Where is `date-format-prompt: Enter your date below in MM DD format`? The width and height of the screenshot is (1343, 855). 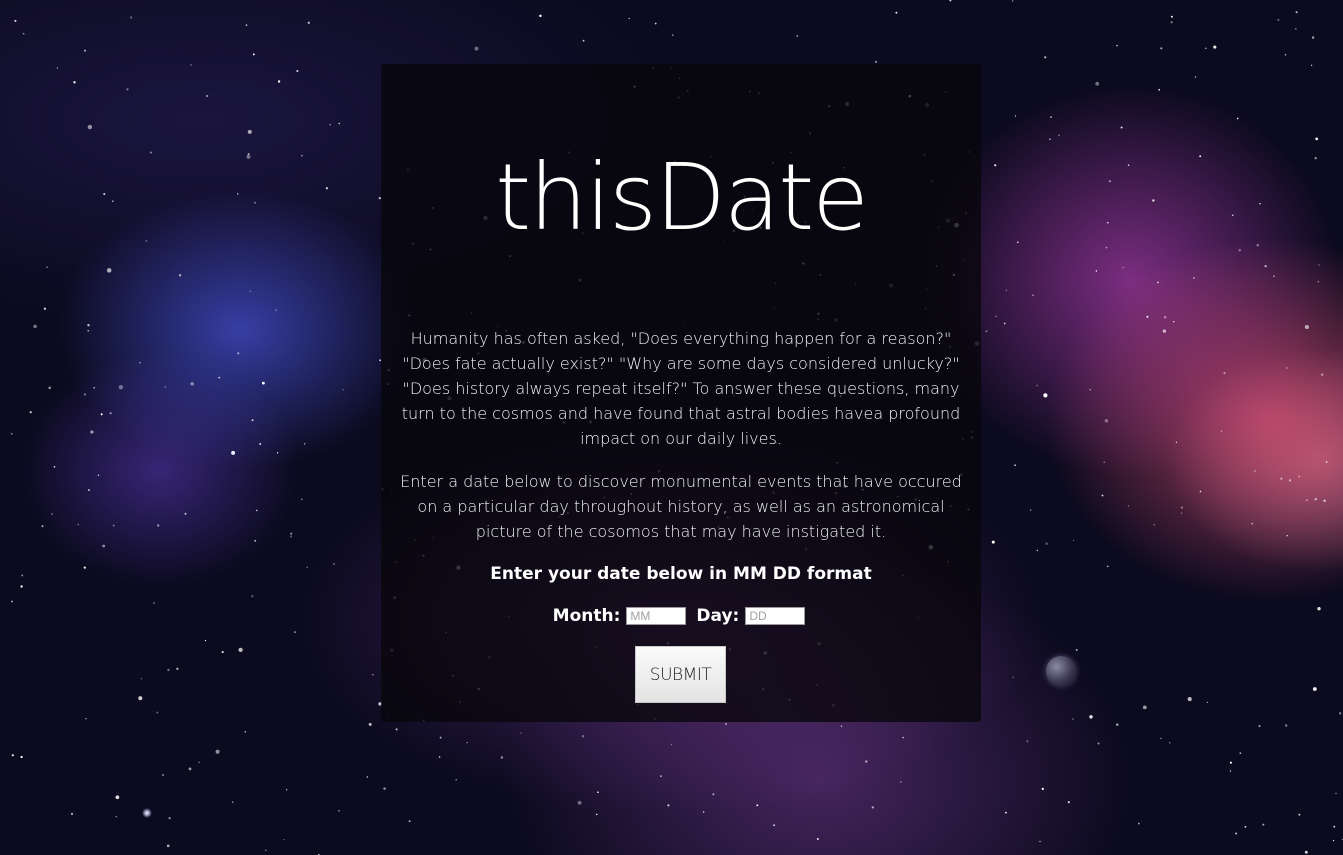
date-format-prompt: Enter your date below in MM DD format is located at coordinates (681, 574).